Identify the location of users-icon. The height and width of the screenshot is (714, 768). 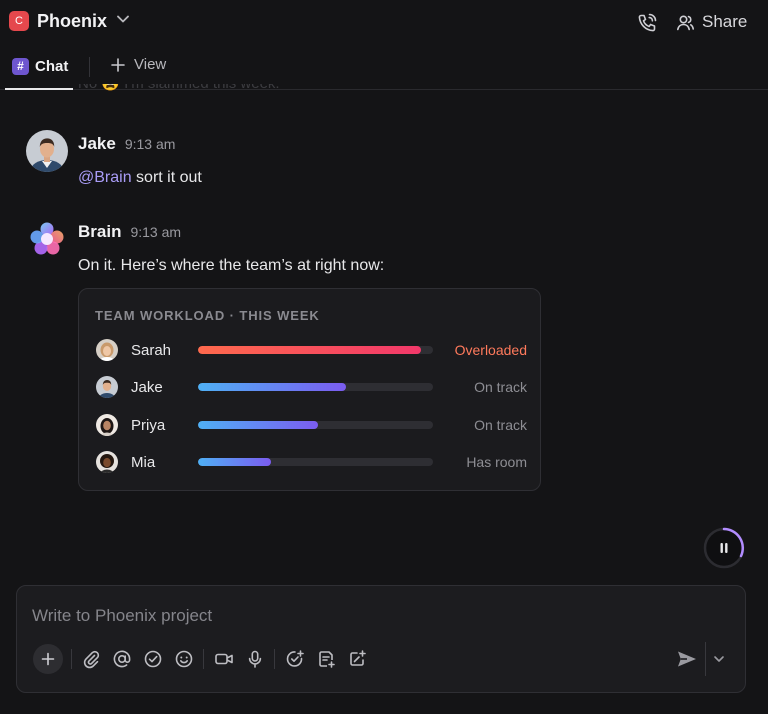
(685, 22).